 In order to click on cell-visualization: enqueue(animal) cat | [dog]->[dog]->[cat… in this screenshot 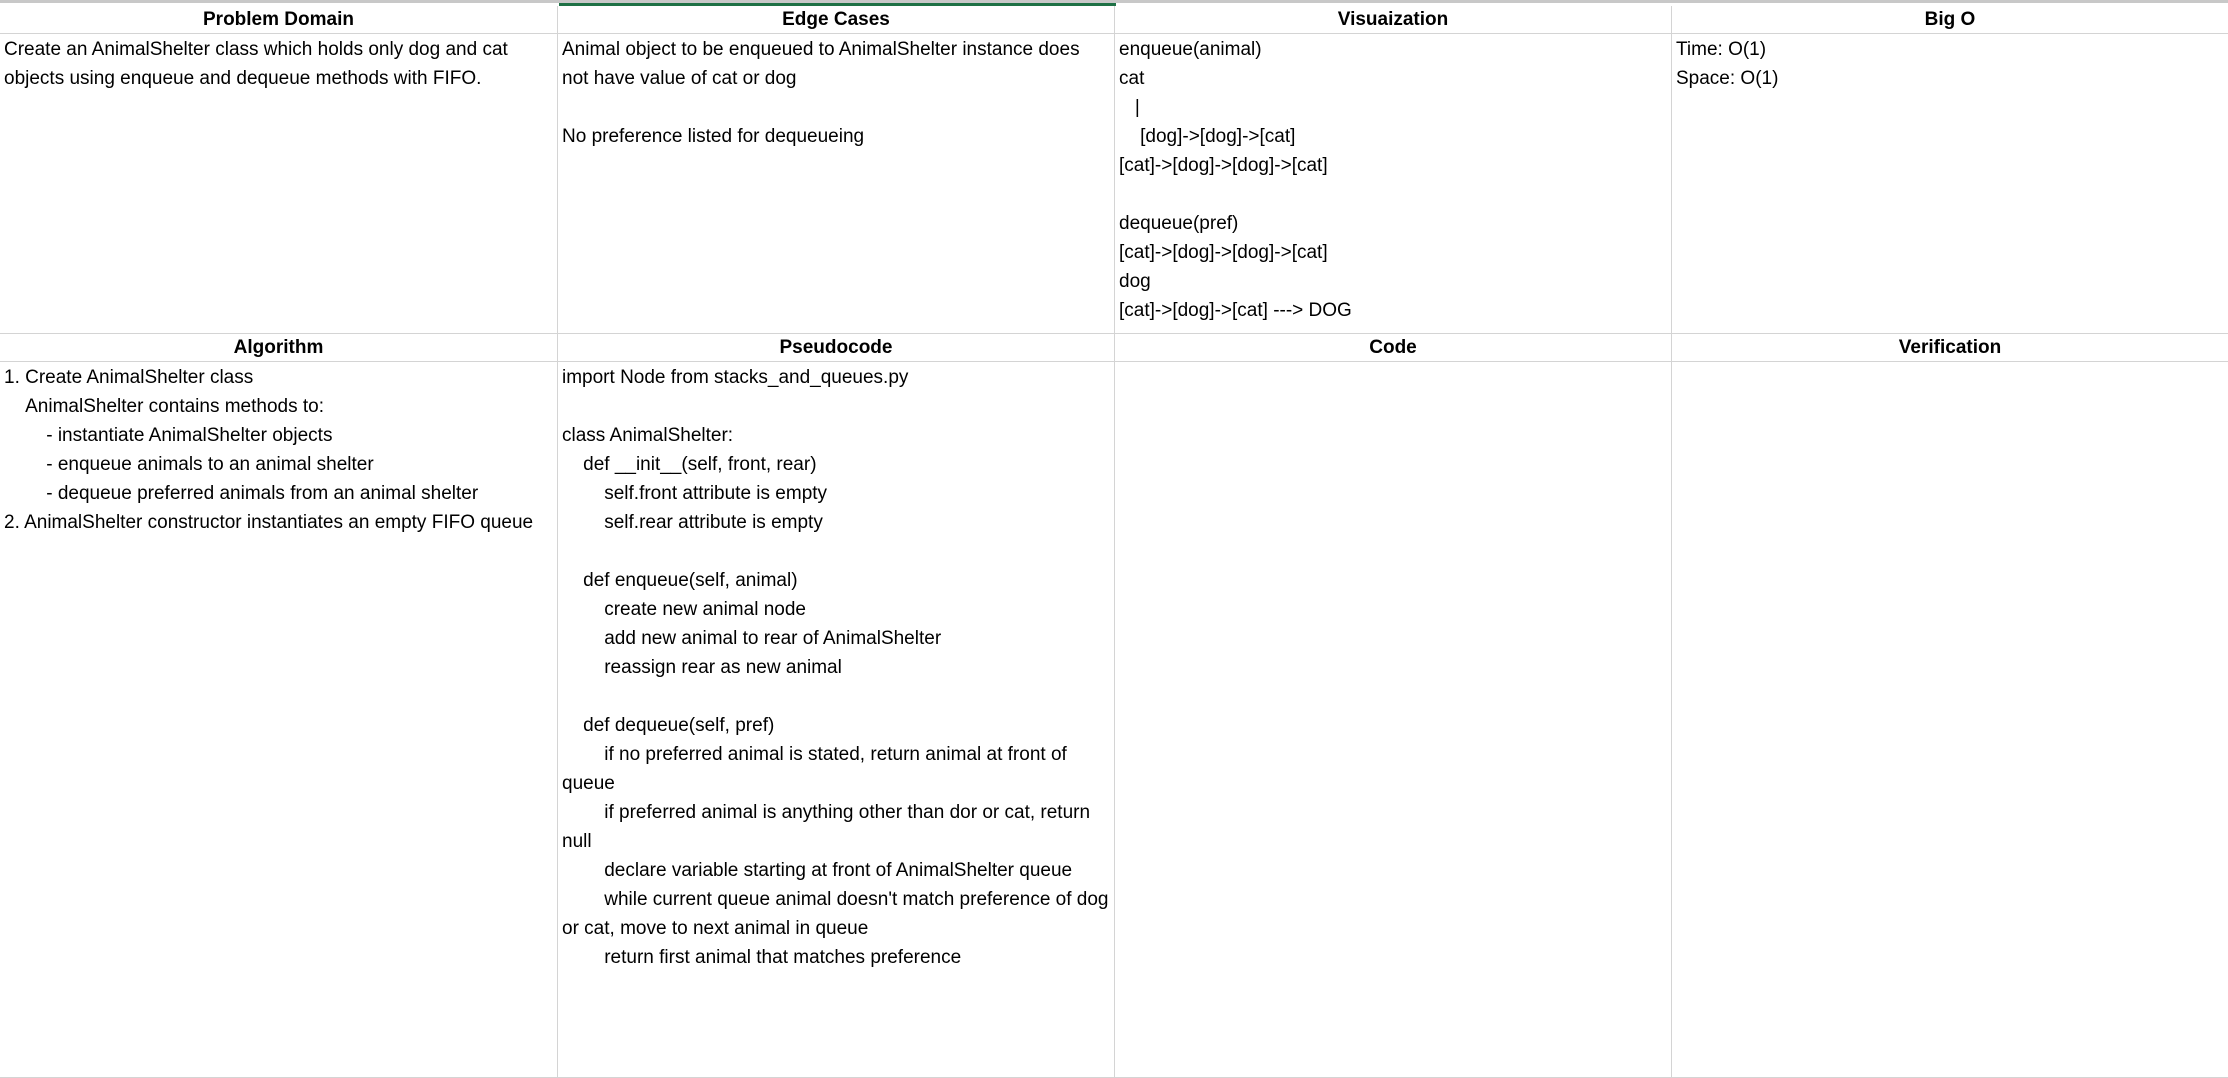, I will do `click(1393, 184)`.